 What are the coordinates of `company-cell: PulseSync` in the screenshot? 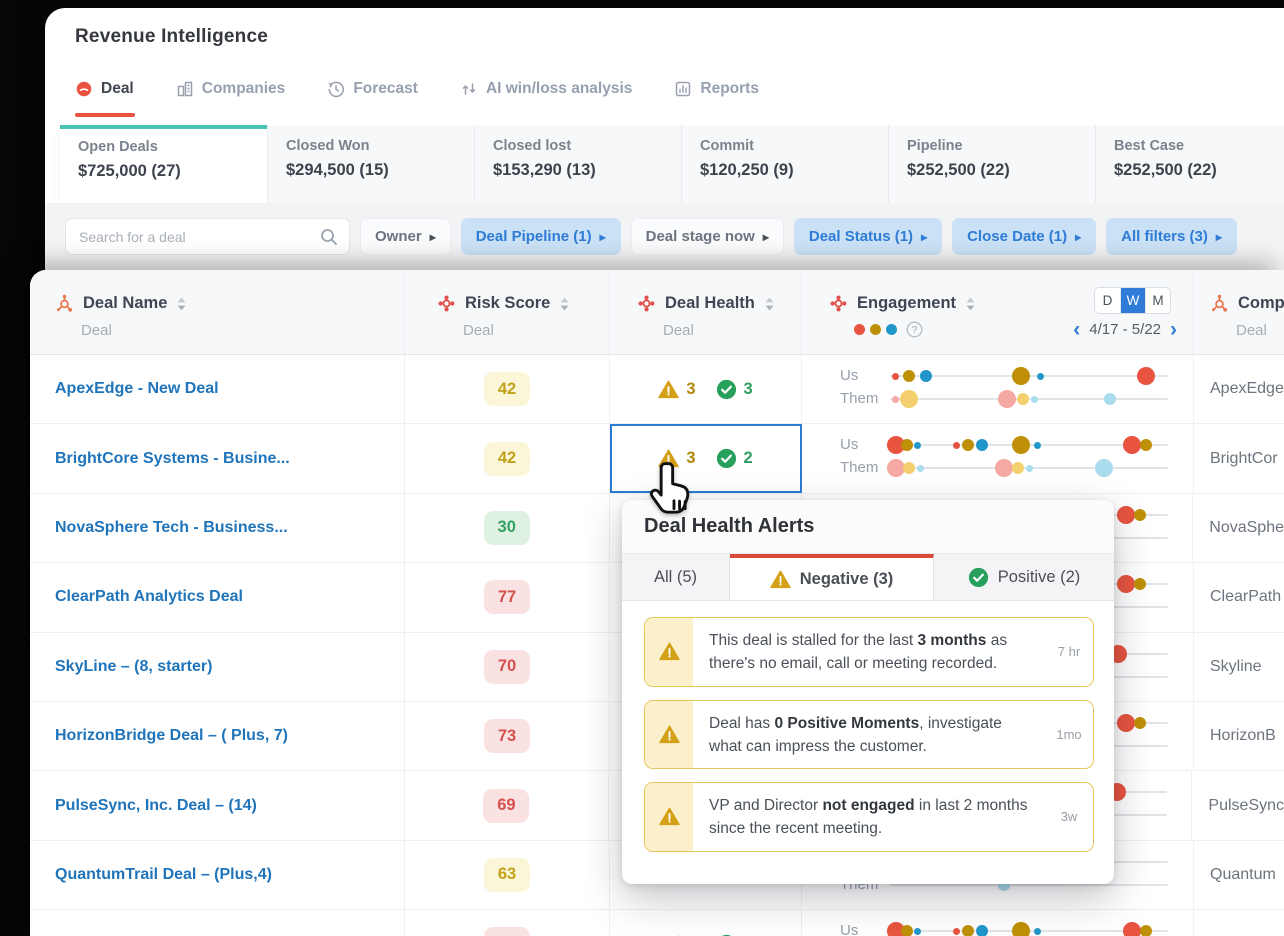 It's located at (1238, 805).